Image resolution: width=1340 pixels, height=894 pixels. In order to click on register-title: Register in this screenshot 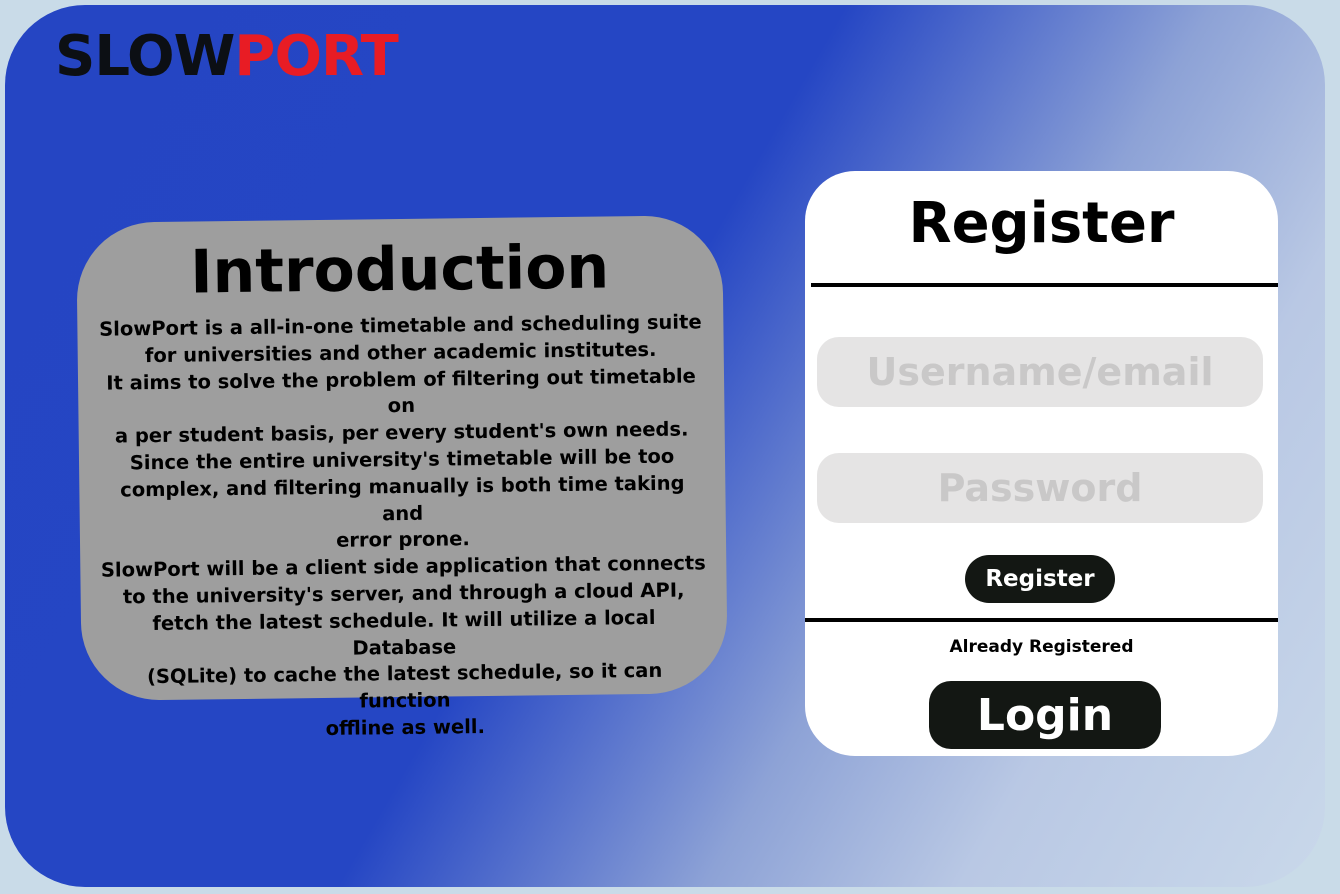, I will do `click(1041, 223)`.